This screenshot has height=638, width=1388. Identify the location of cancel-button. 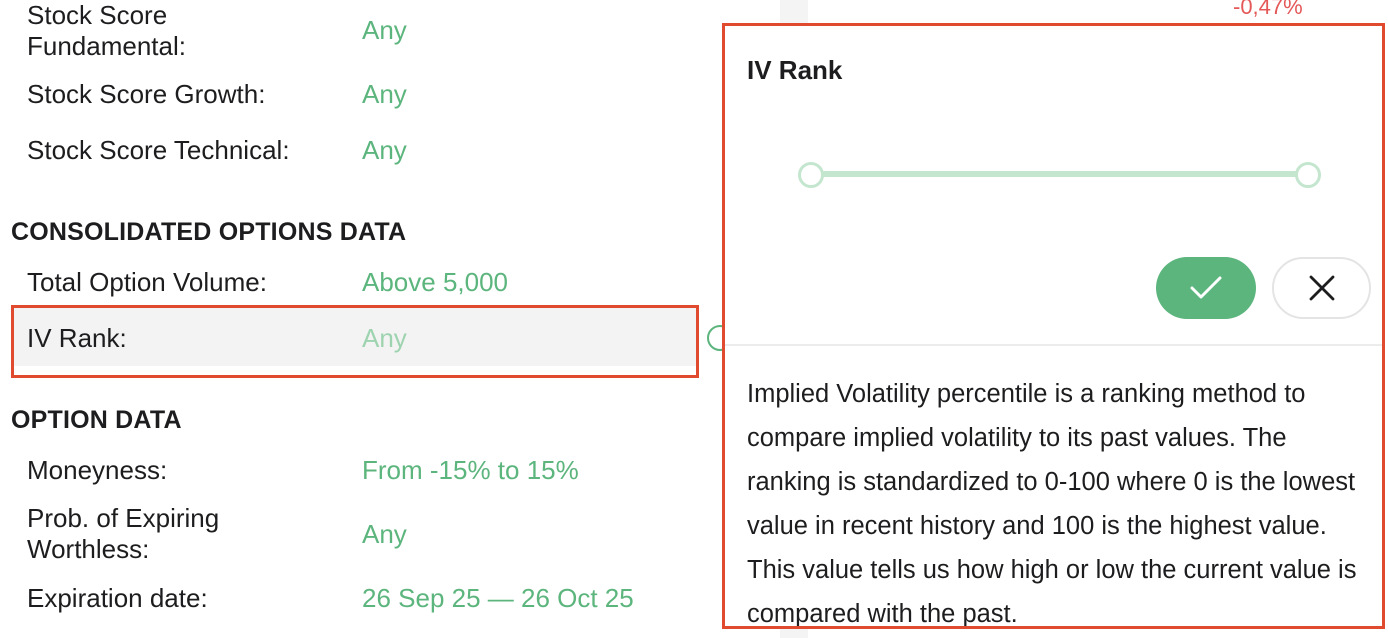
(1321, 288).